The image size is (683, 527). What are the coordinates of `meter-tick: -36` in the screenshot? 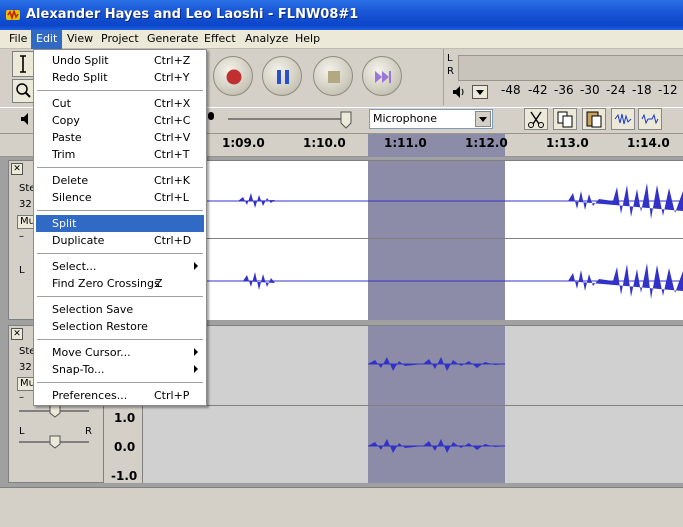 It's located at (564, 90).